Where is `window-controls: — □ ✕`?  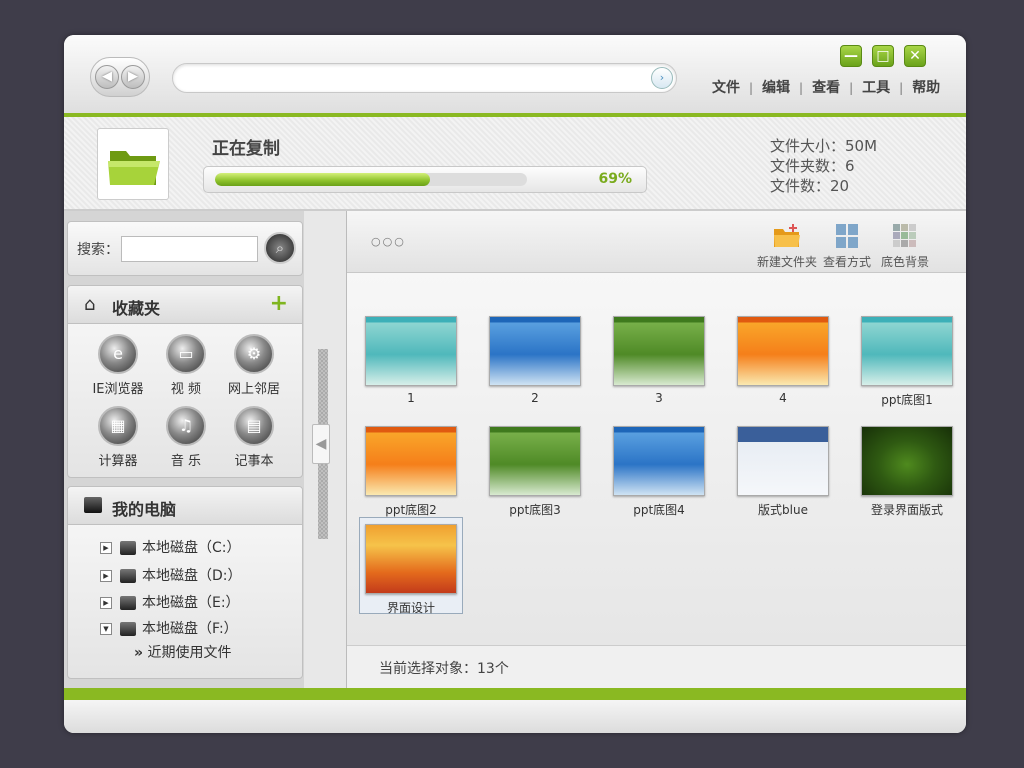
window-controls: — □ ✕ is located at coordinates (885, 57).